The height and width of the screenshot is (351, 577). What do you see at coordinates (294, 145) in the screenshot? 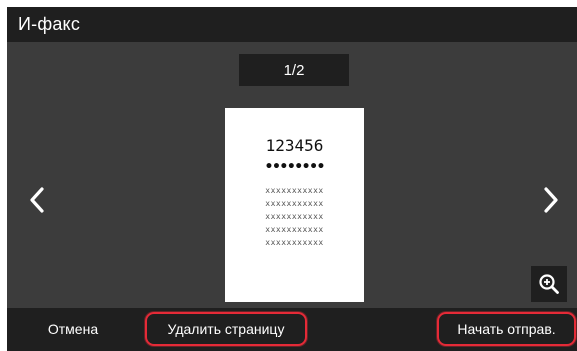
I see `document-number: 123456` at bounding box center [294, 145].